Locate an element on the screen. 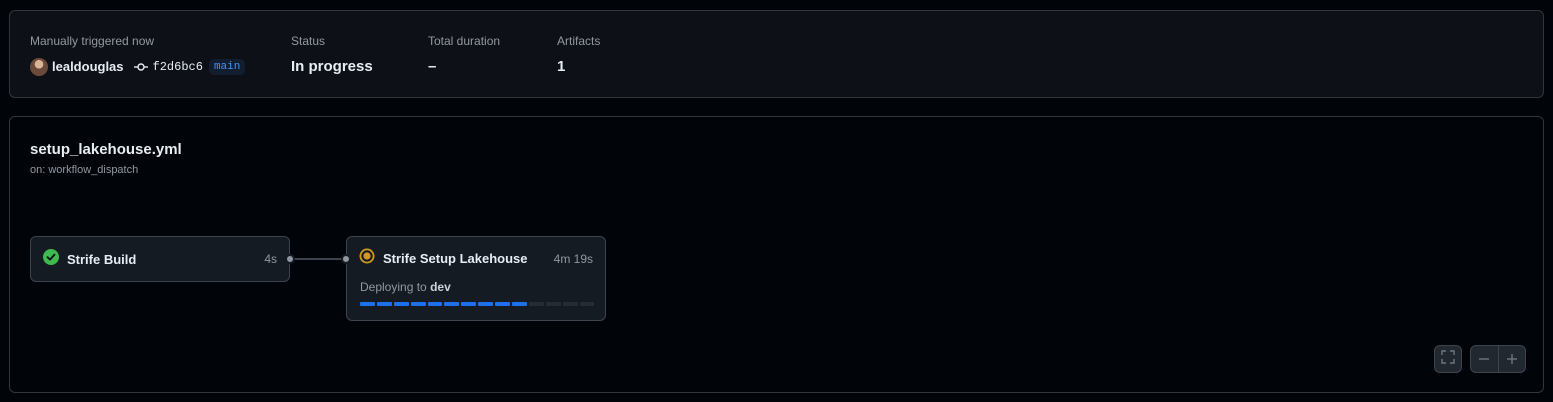  check-circle-icon is located at coordinates (51, 259).